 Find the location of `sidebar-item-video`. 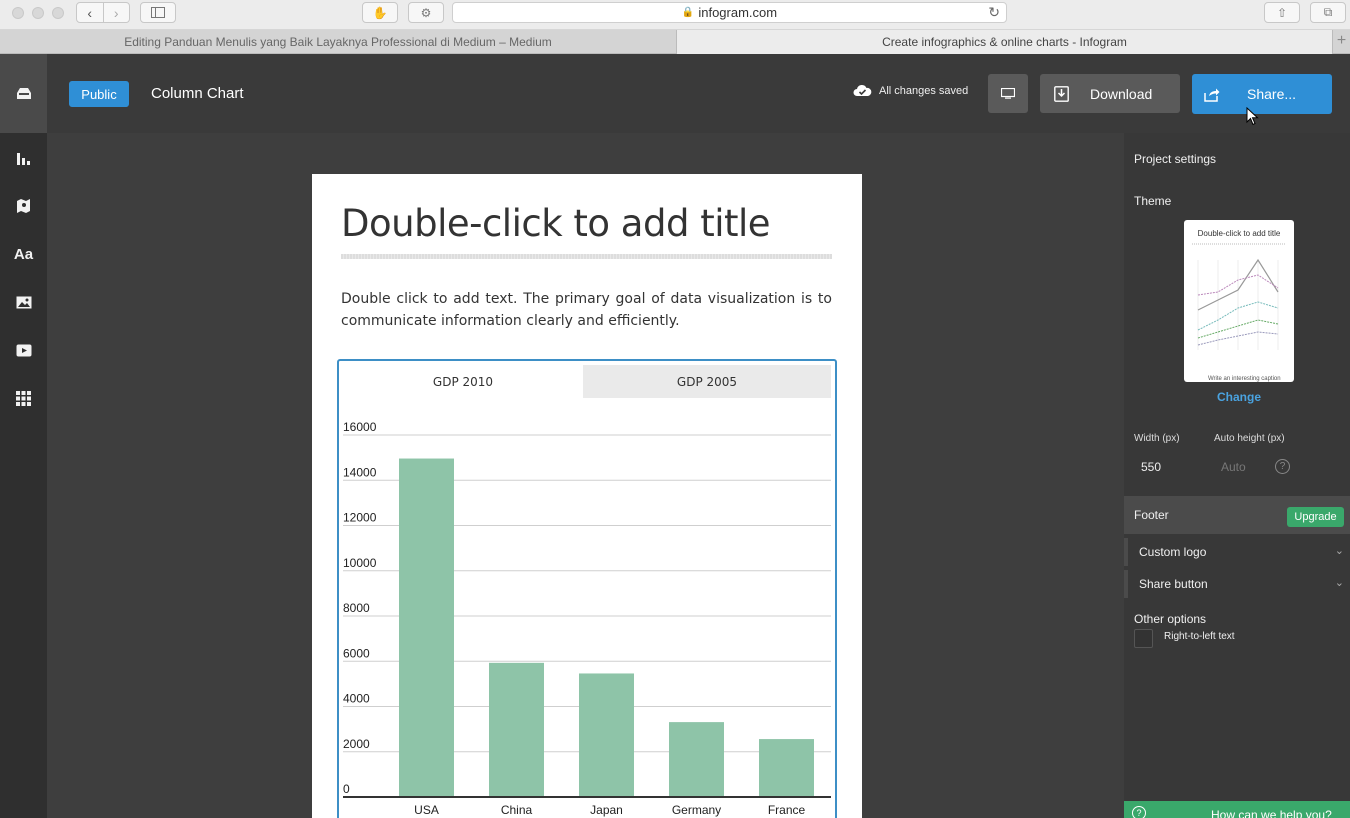

sidebar-item-video is located at coordinates (23, 350).